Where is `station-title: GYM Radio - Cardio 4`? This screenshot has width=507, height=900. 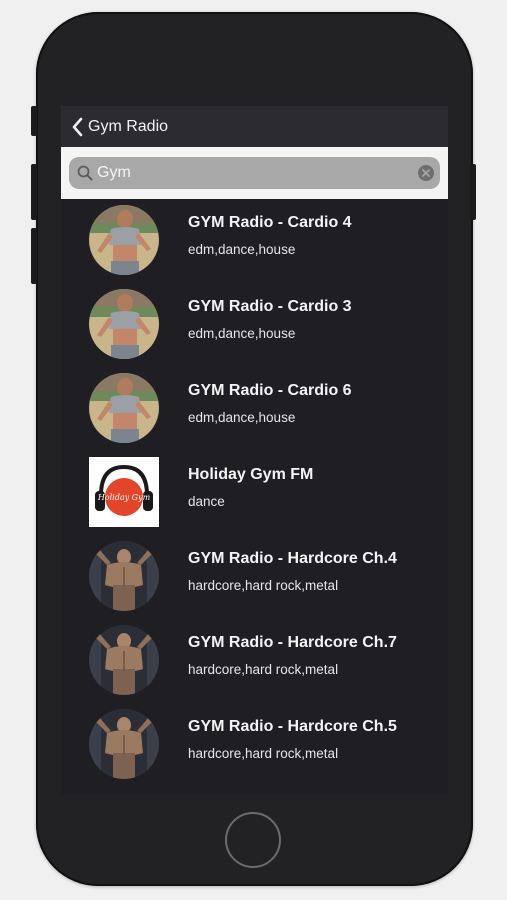 station-title: GYM Radio - Cardio 4 is located at coordinates (270, 222).